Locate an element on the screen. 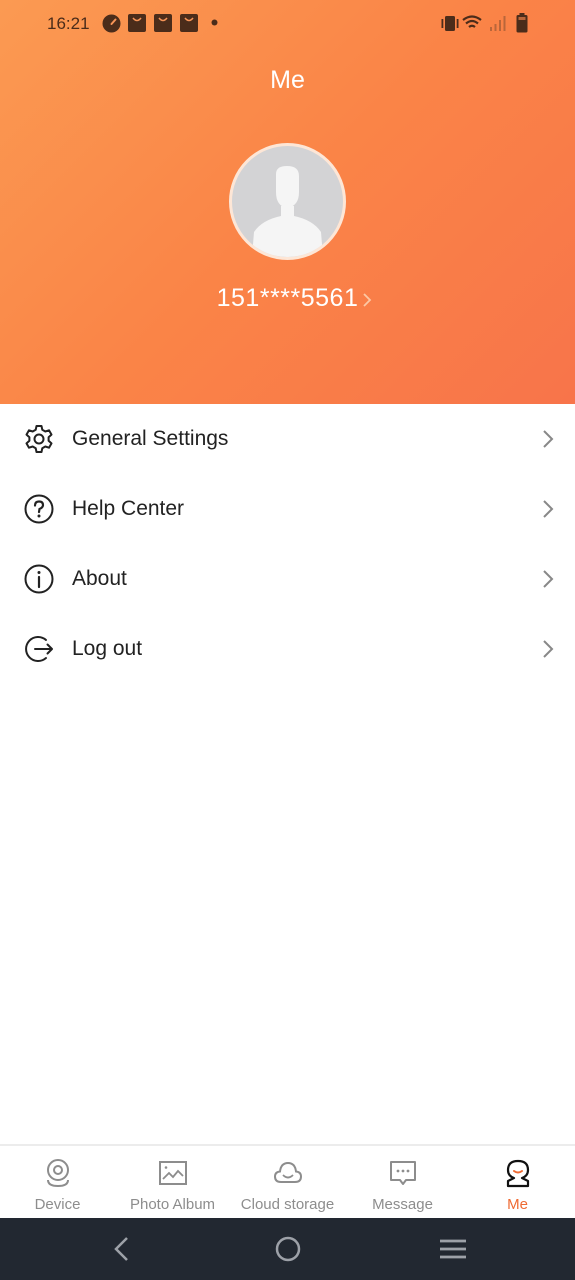 The image size is (575, 1280). user-silhouette-icon is located at coordinates (287, 211).